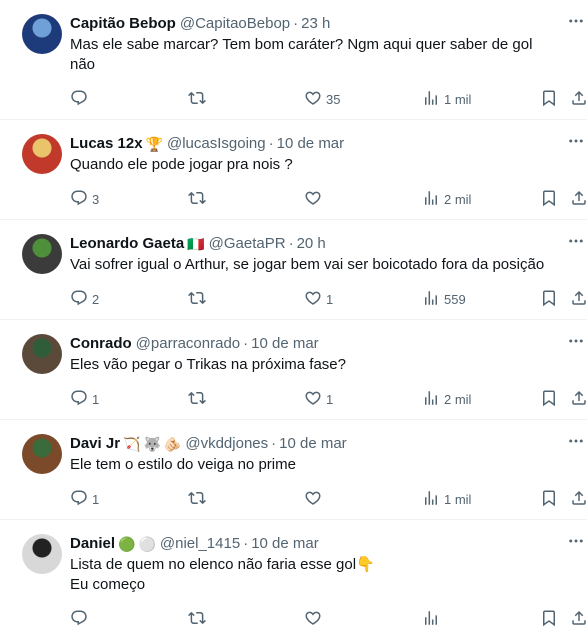  Describe the element at coordinates (188, 344) in the screenshot. I see `user-handle: @parraconrado` at that location.